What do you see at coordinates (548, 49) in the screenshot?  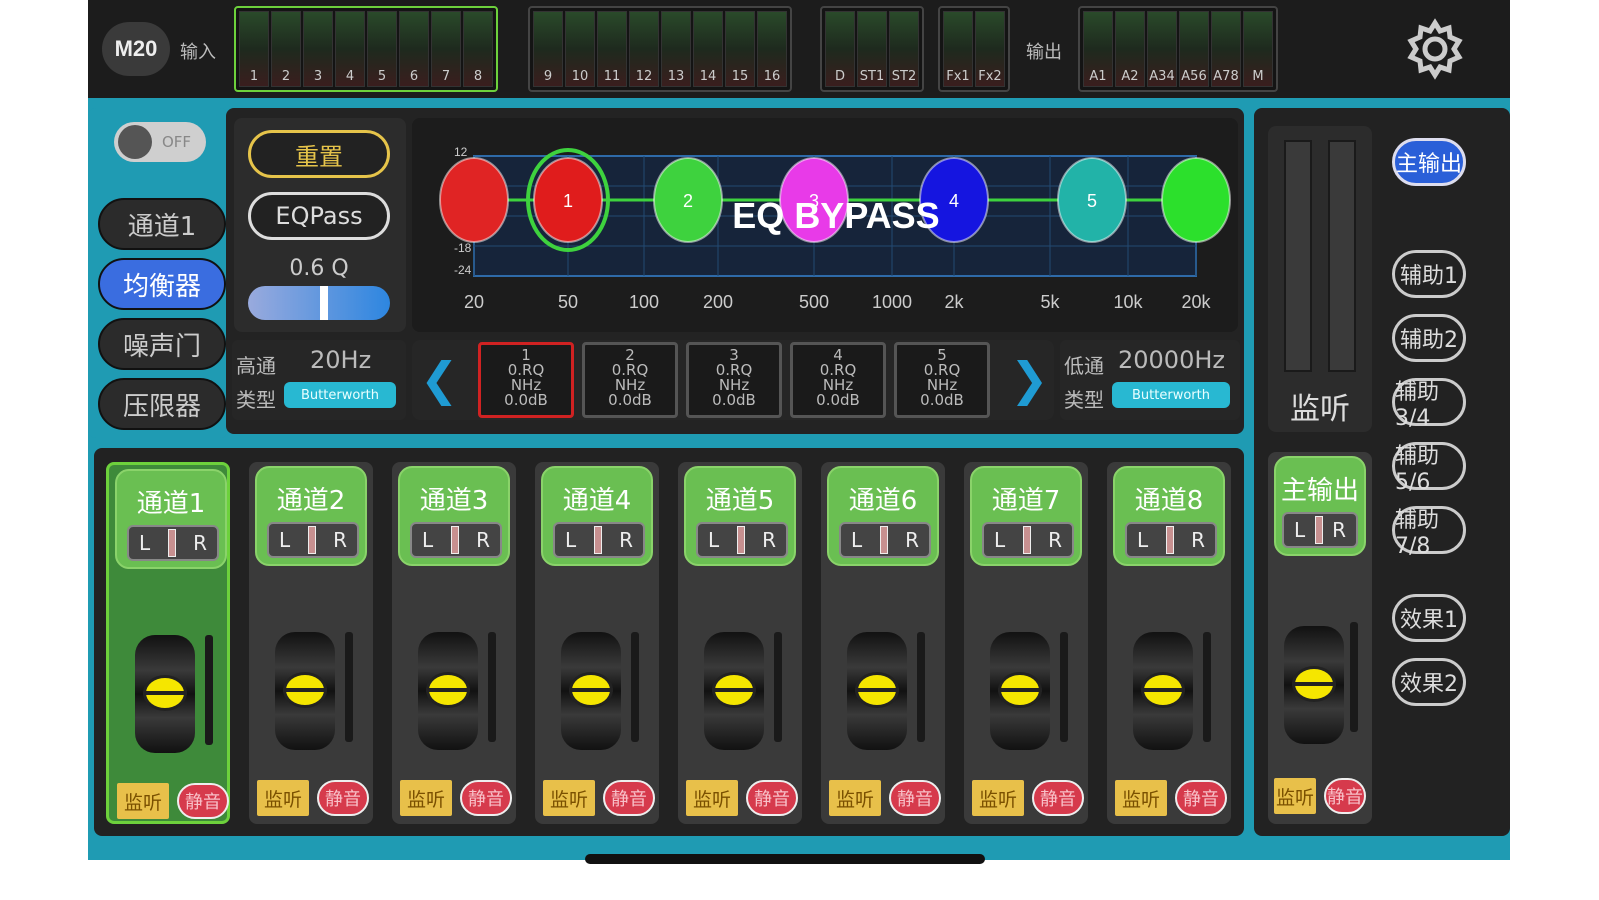 I see `input-meter: 9` at bounding box center [548, 49].